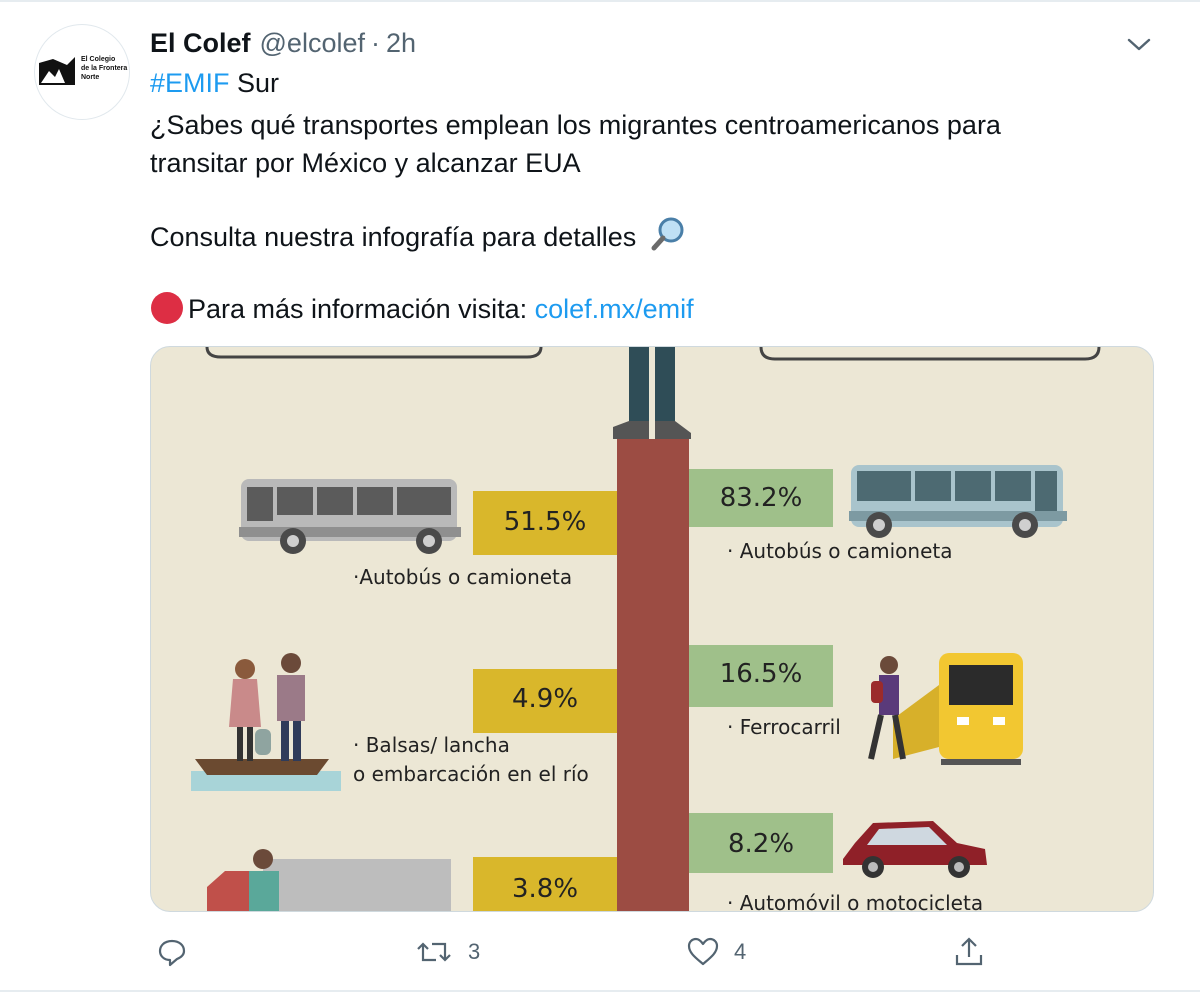  I want to click on reply-icon, so click(172, 953).